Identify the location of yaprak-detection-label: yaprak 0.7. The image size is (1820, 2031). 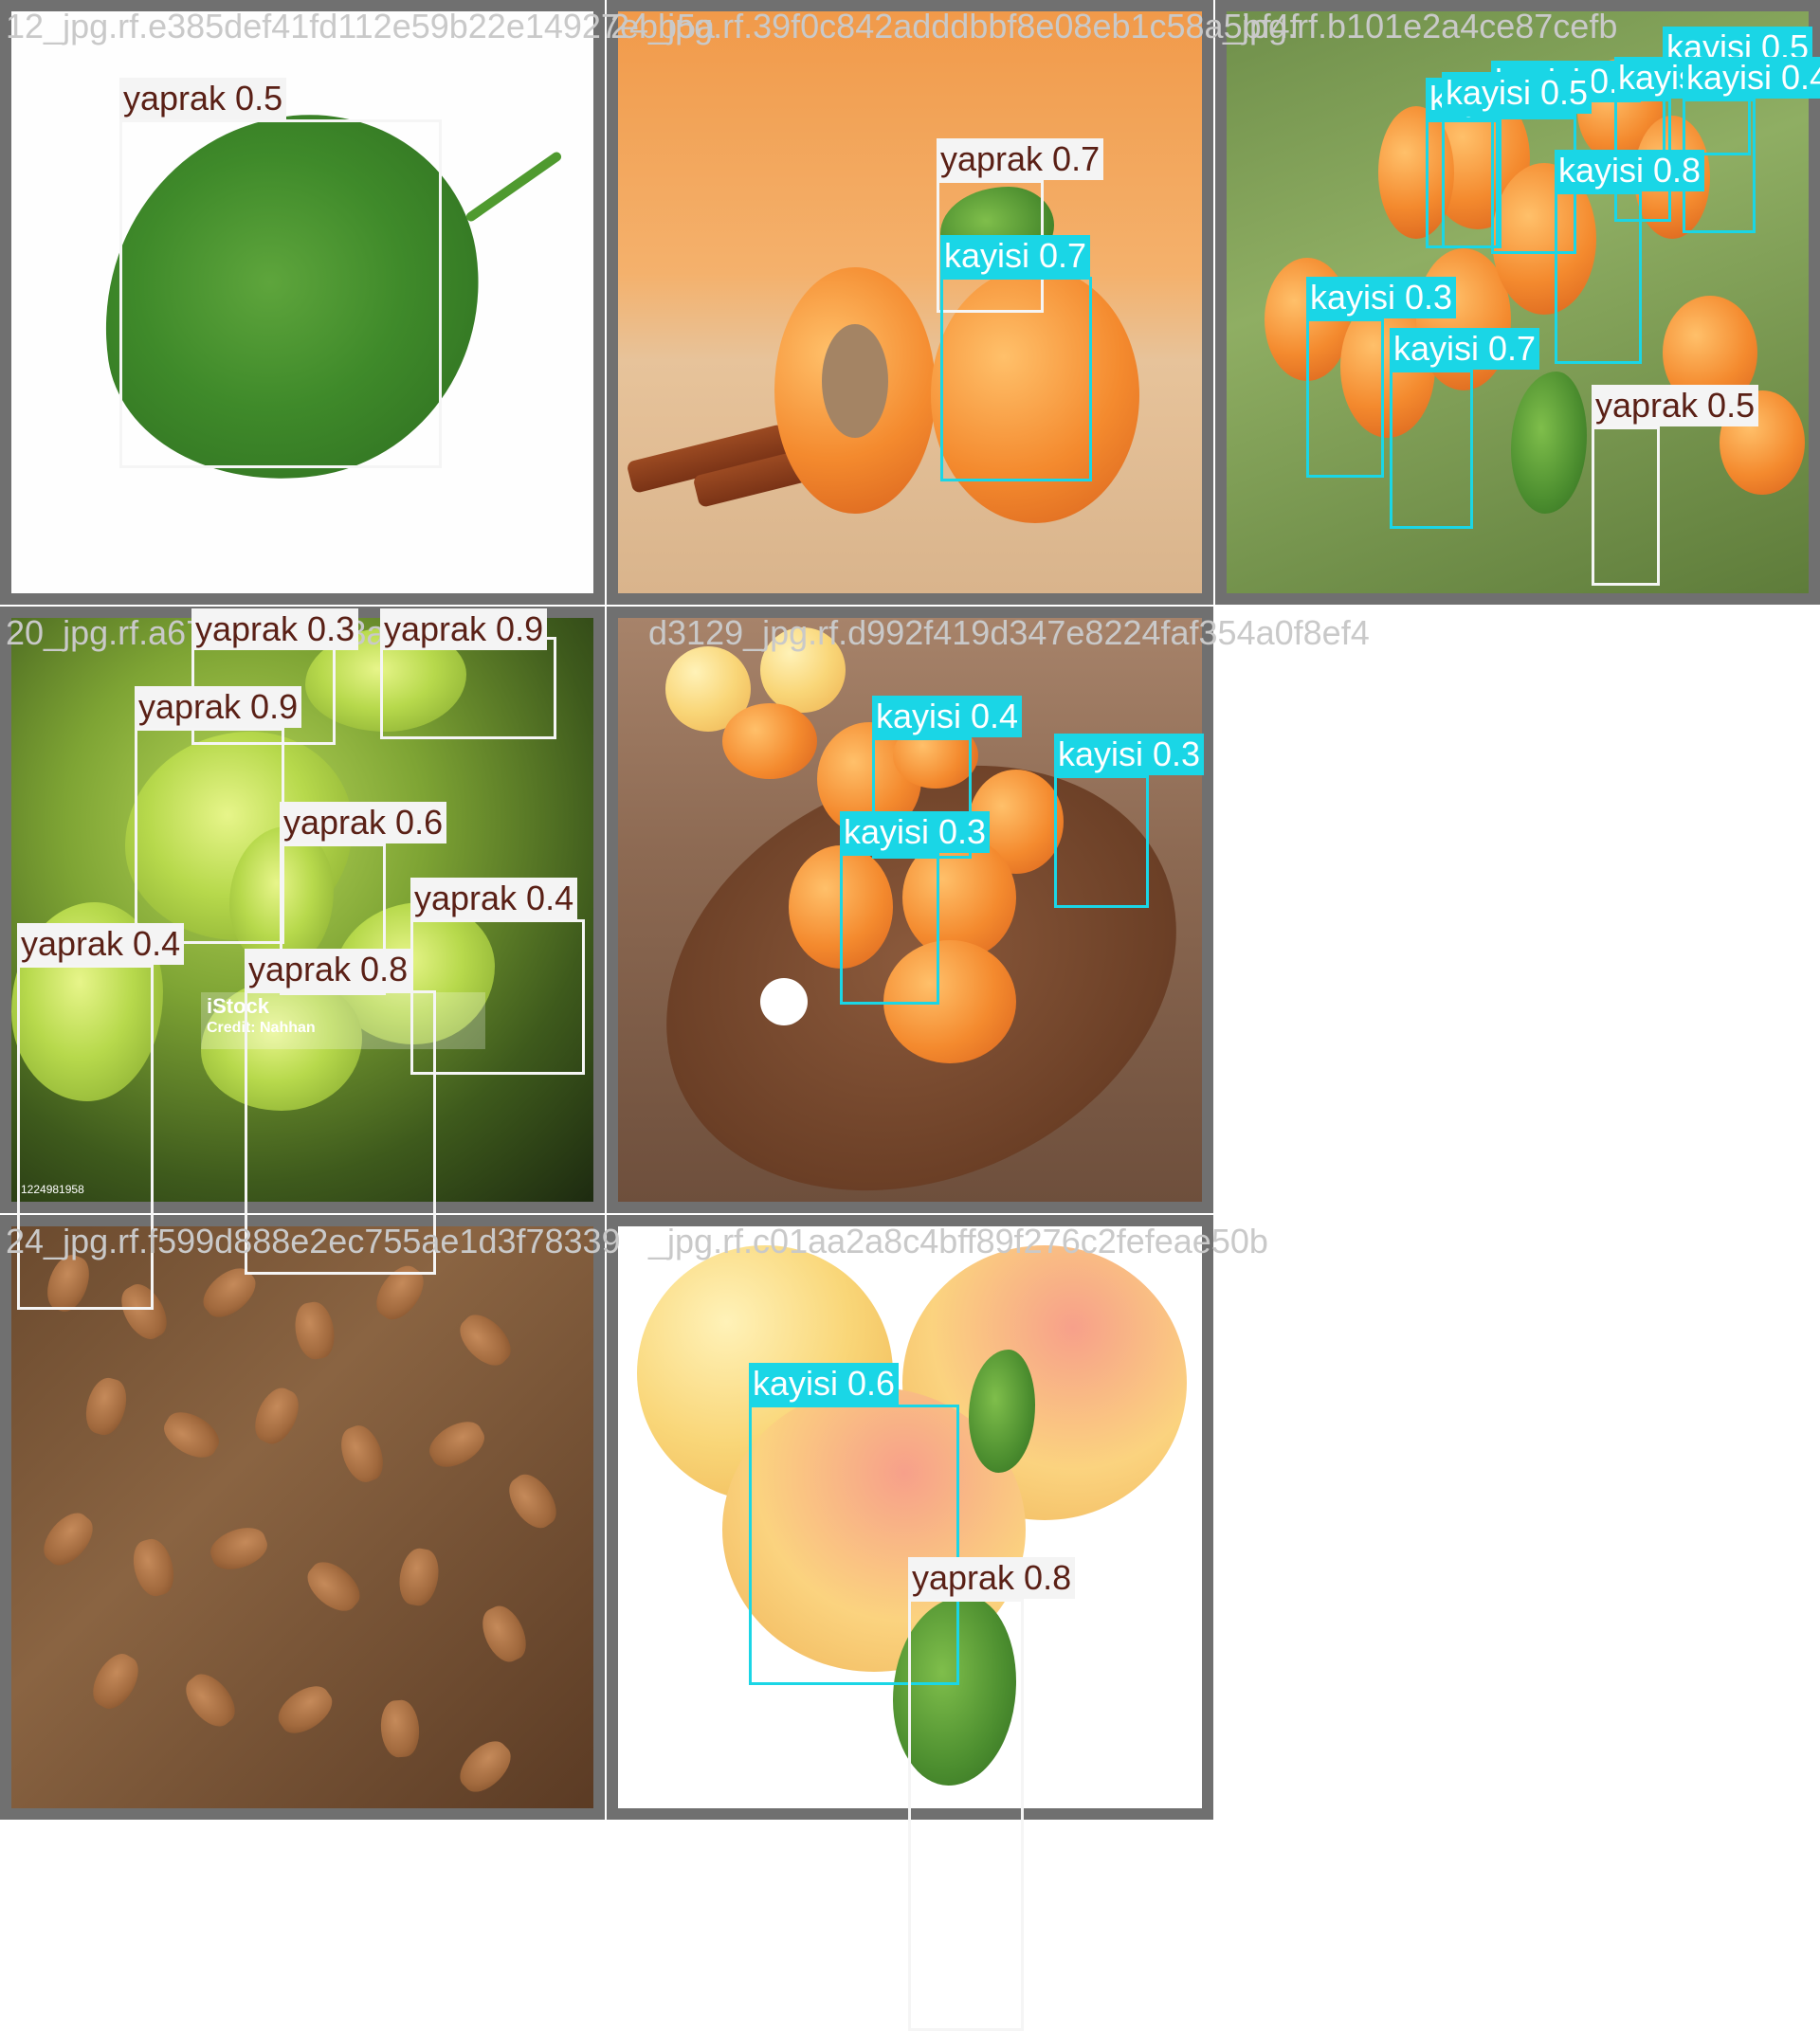
(1020, 159).